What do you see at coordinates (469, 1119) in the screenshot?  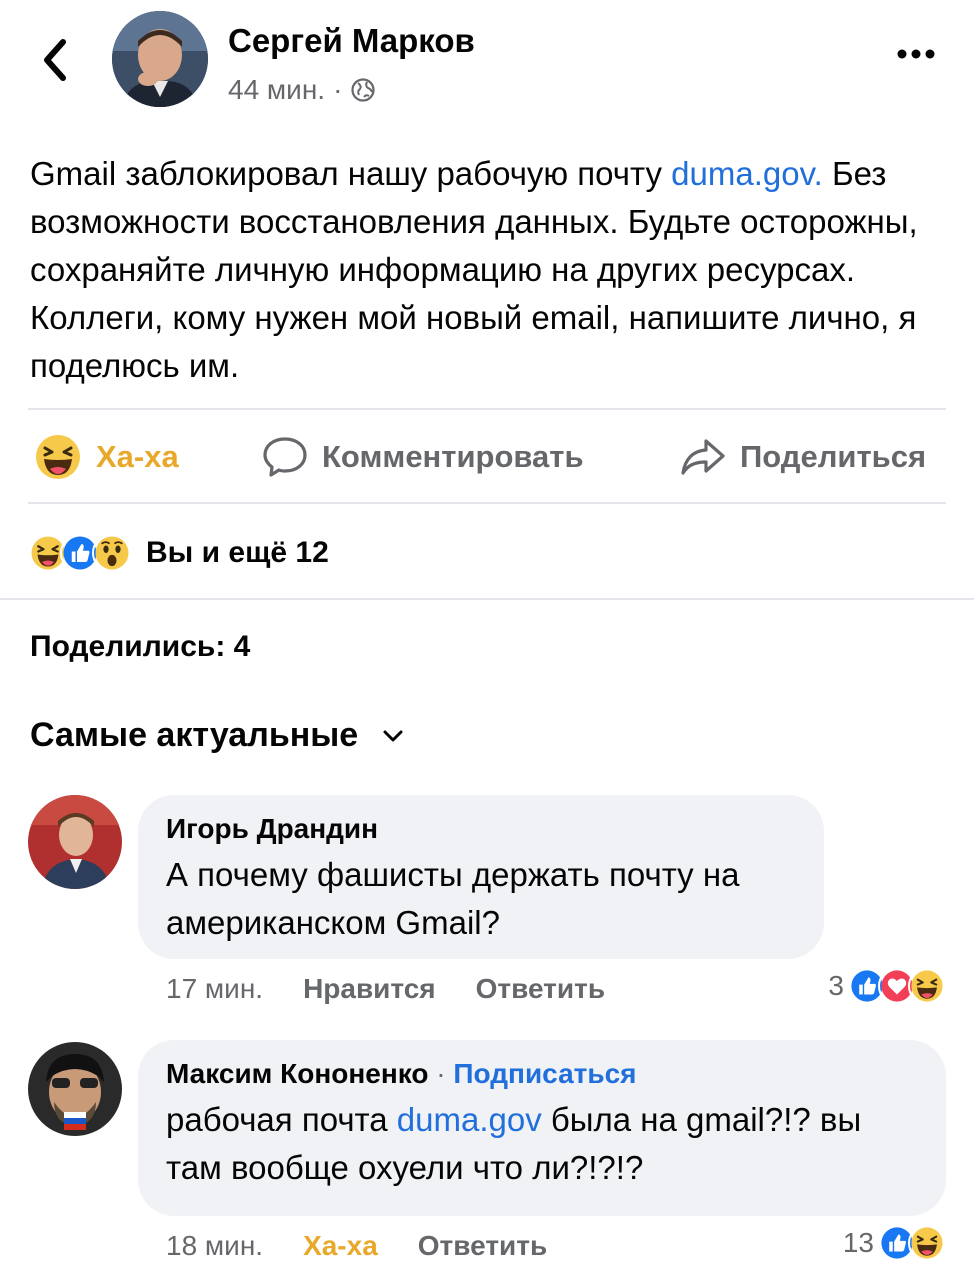 I see `comment-link: duma.gov` at bounding box center [469, 1119].